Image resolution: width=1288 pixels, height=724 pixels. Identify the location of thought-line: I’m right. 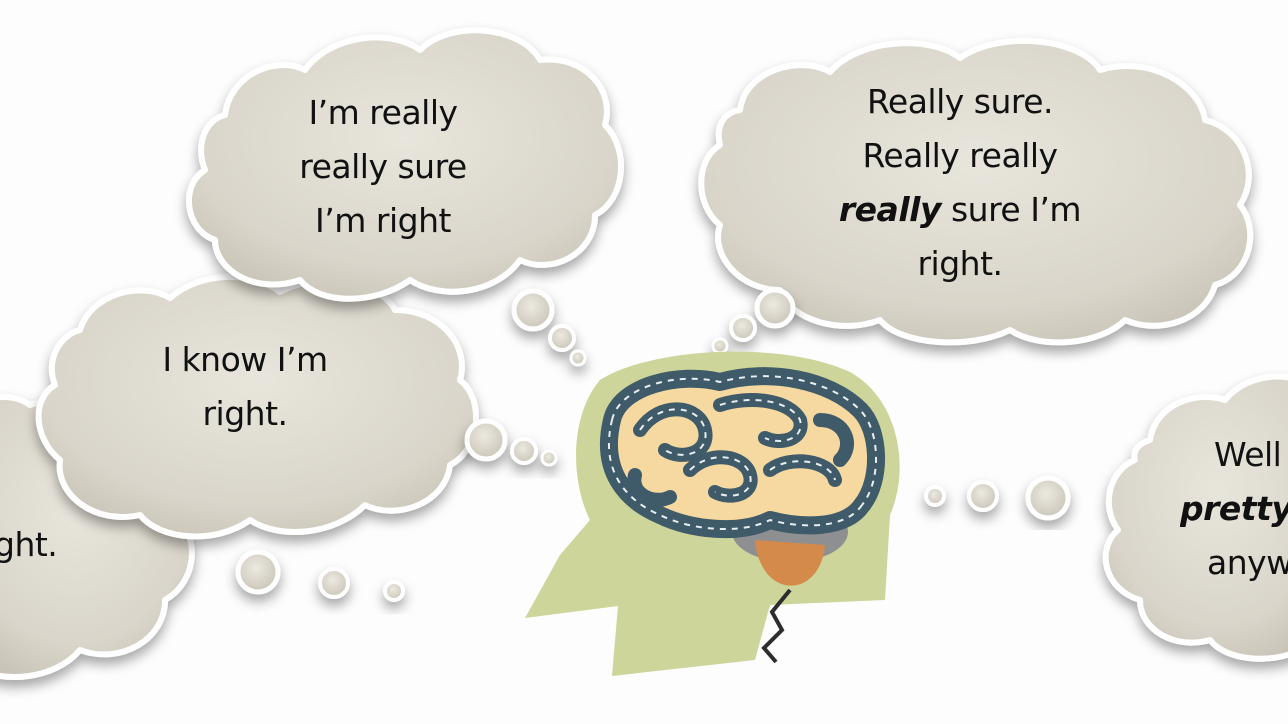
(383, 220).